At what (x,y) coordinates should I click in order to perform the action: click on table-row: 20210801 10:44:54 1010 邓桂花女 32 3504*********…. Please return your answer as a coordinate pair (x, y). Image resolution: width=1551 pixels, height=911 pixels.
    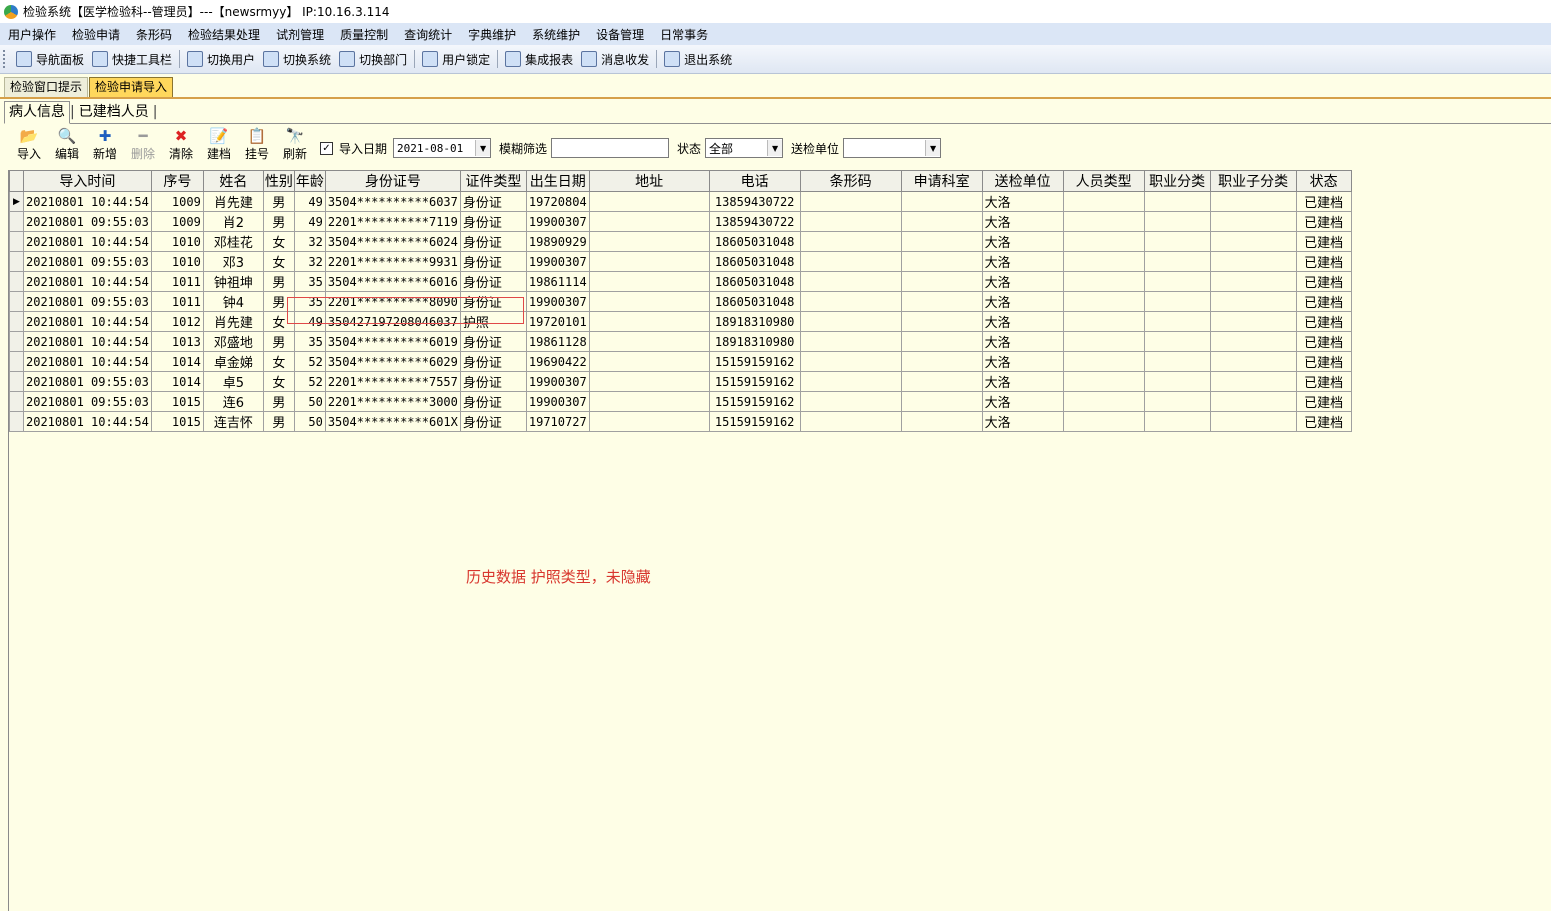
    Looking at the image, I should click on (680, 241).